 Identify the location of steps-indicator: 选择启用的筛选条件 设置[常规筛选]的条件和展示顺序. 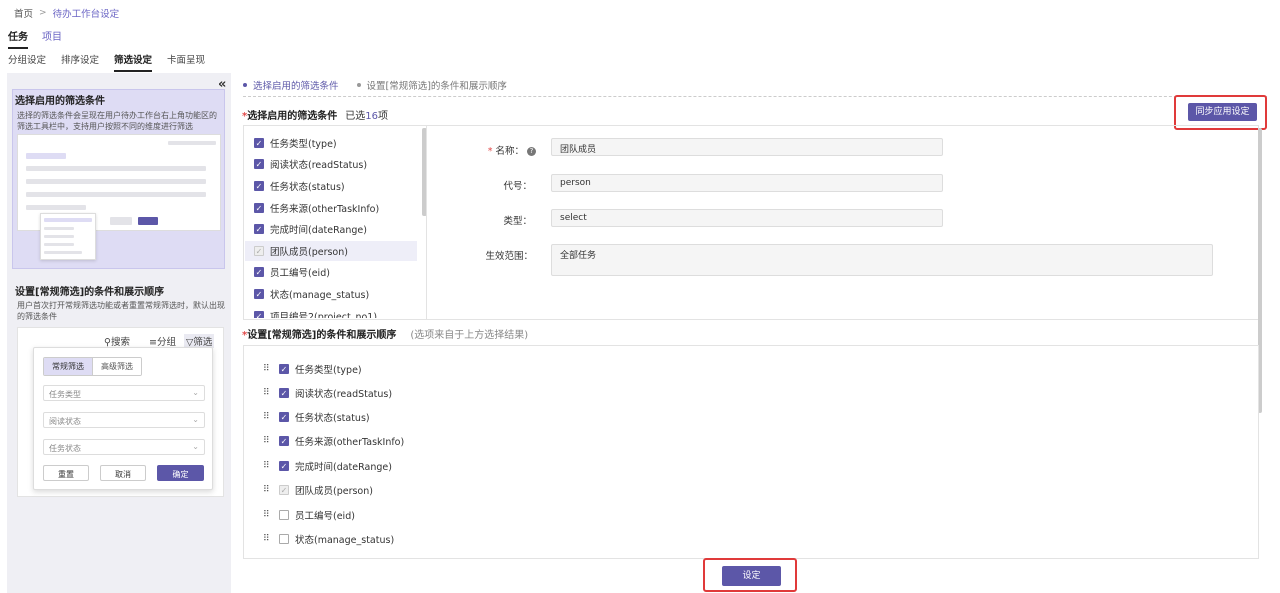
(375, 85).